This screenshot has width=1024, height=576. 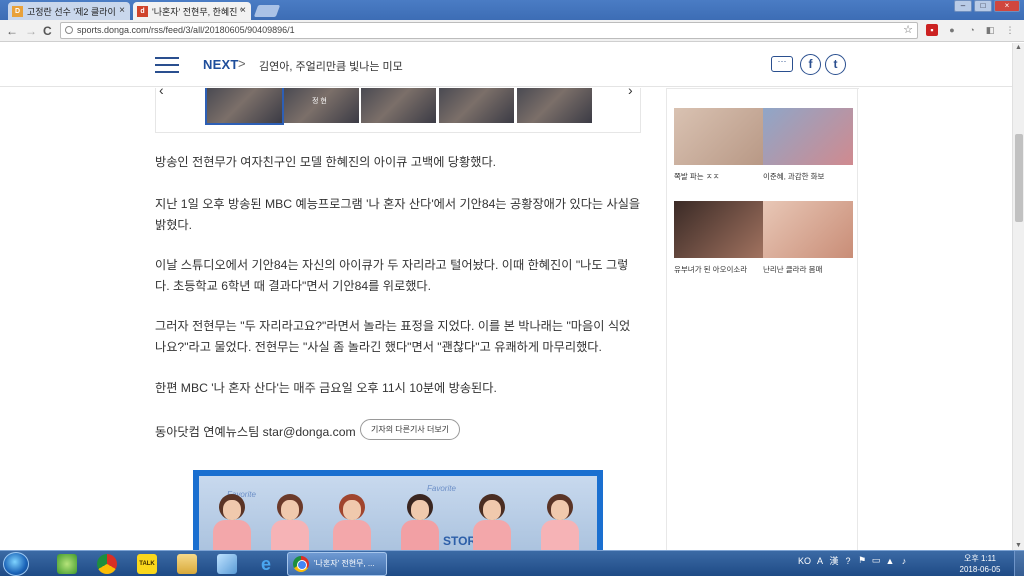 What do you see at coordinates (267, 11) in the screenshot?
I see `new-tab-button` at bounding box center [267, 11].